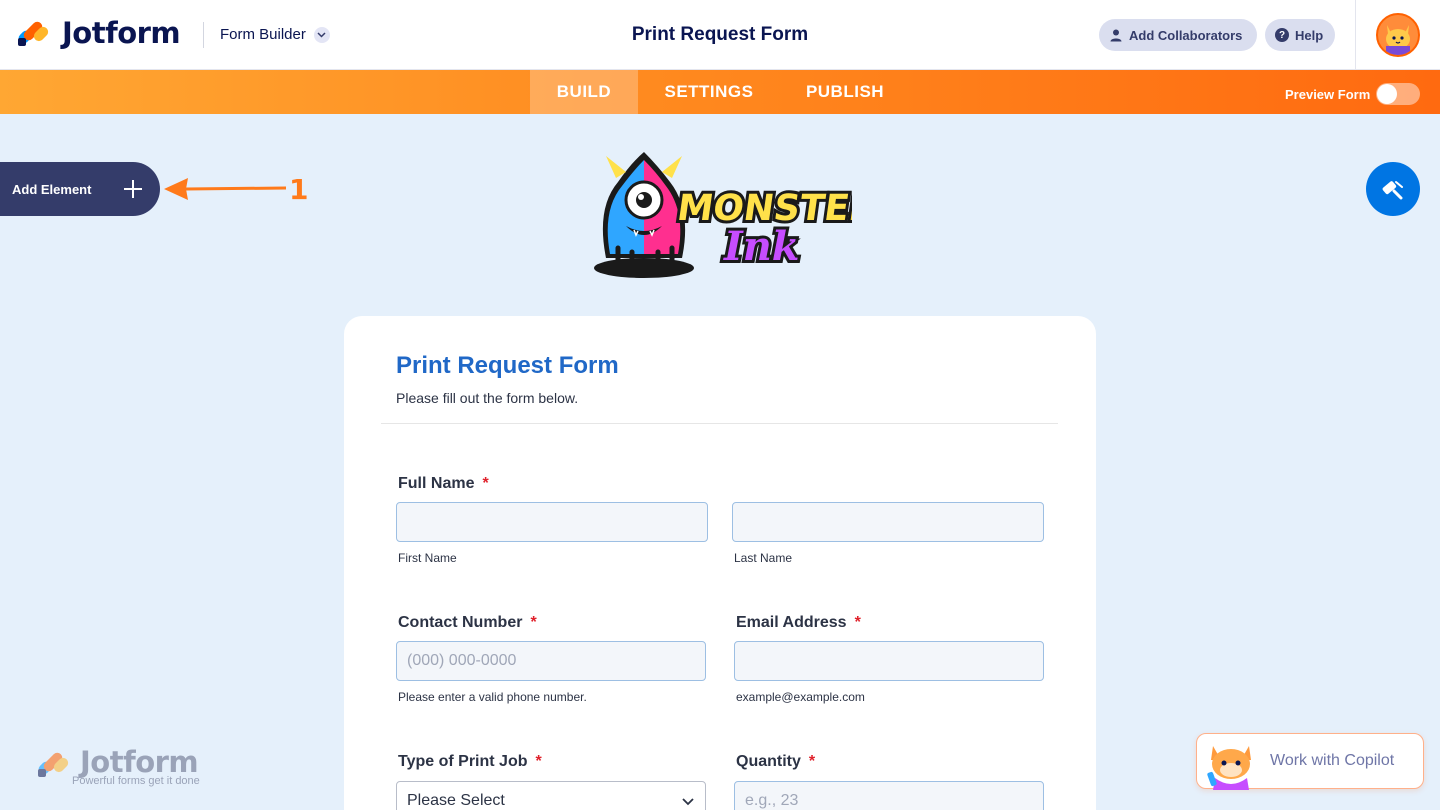 The image size is (1440, 810). I want to click on jotform-logo-text: Jotform, so click(121, 33).